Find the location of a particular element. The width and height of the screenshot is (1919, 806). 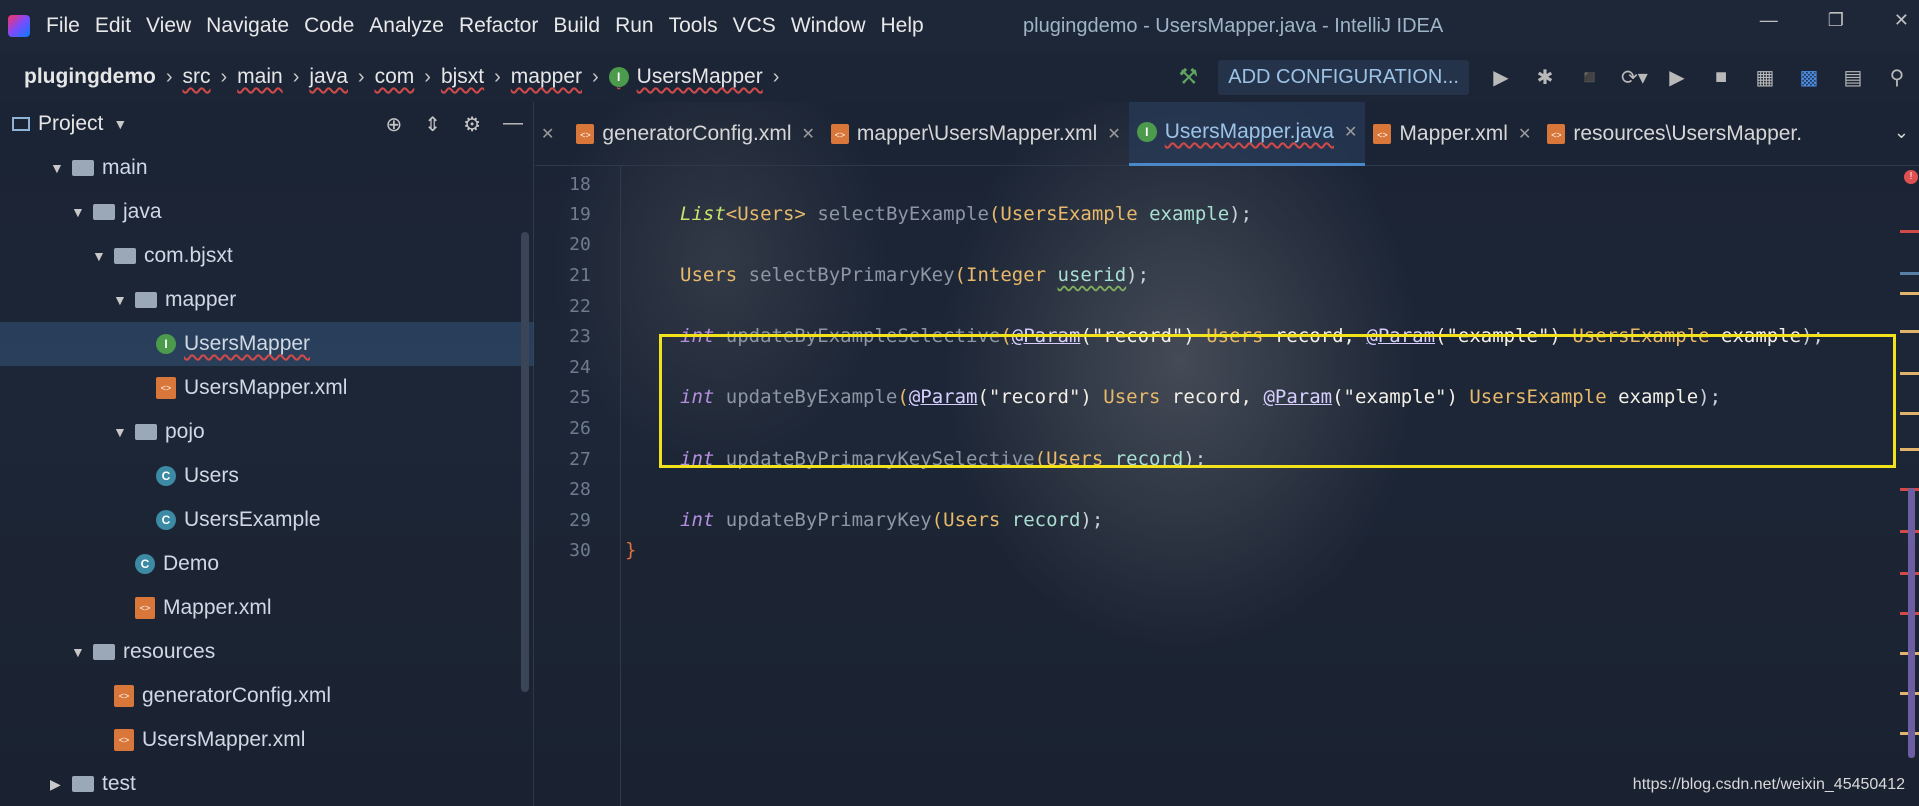

locate-target-icon: ⊕ is located at coordinates (394, 124).